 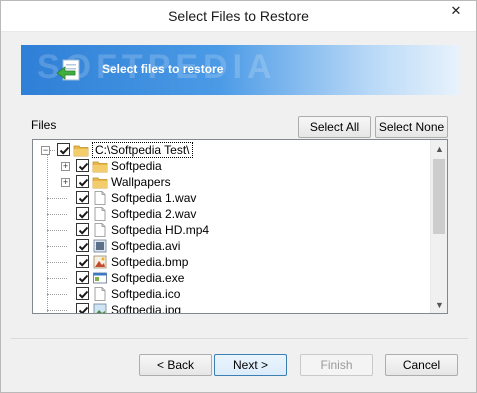 I want to click on title-bar: Select Files to Restore ✕, so click(x=238, y=16).